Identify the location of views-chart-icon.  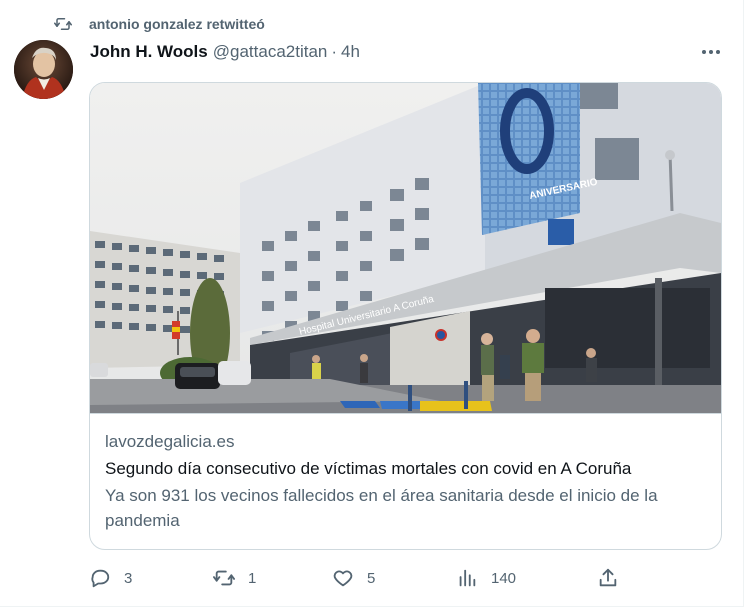
(467, 578).